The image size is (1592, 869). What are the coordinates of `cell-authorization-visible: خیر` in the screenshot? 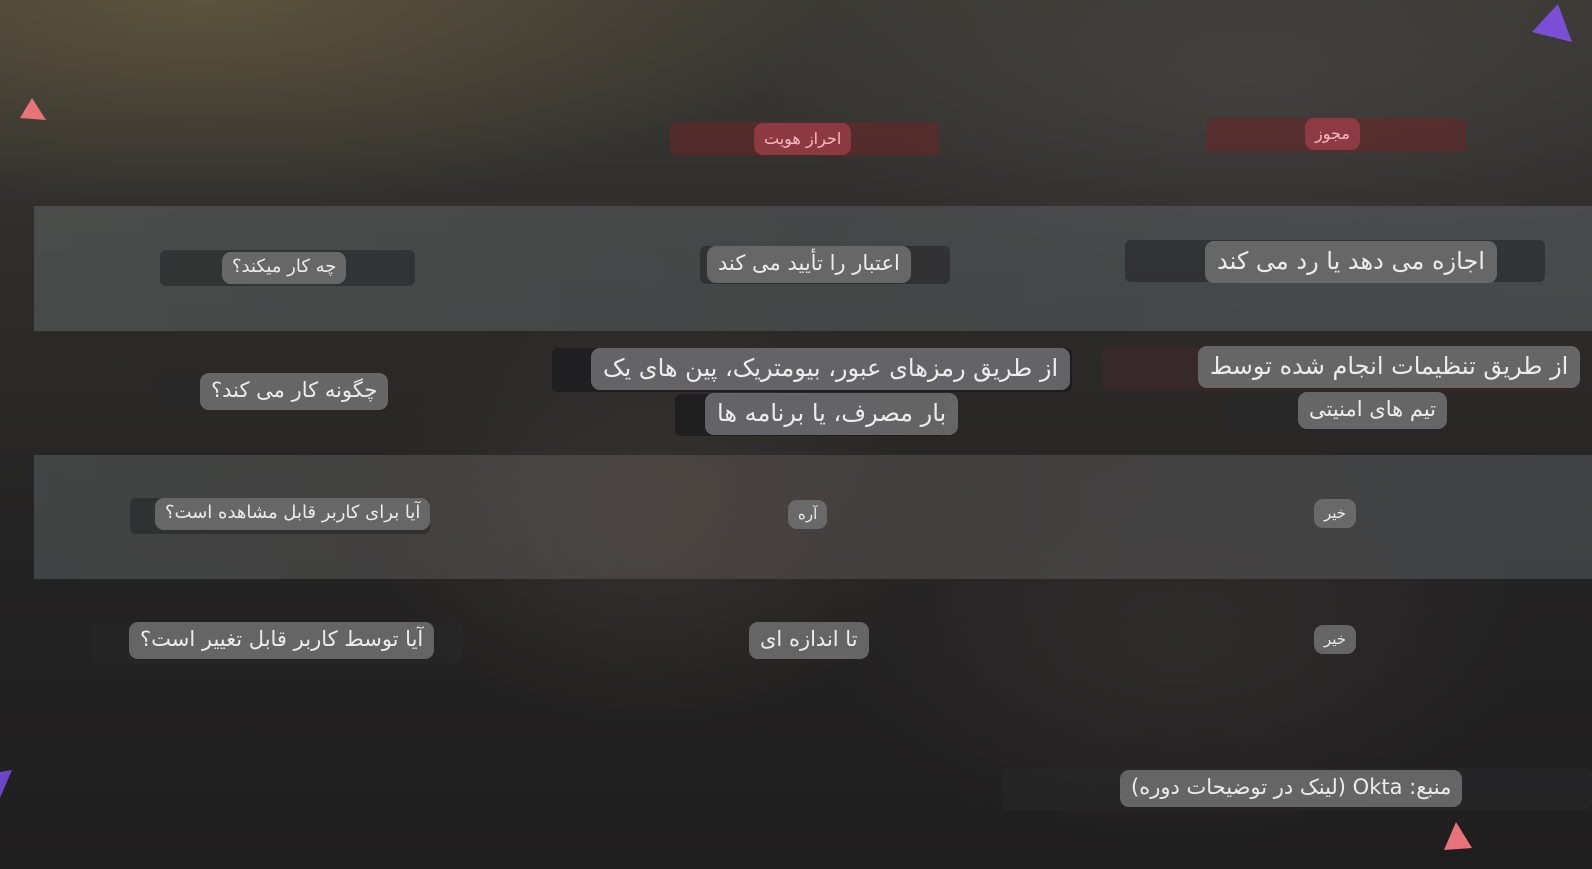 It's located at (1335, 513).